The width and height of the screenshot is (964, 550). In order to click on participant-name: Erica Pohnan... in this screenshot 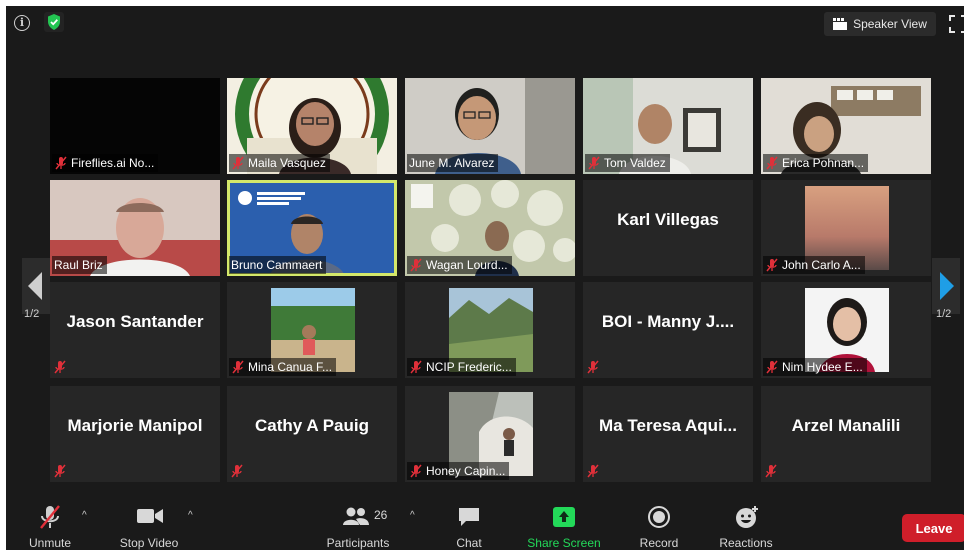, I will do `click(823, 163)`.